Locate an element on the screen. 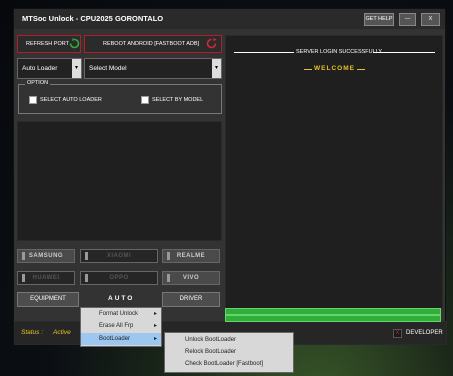  xiaomi-button: XIAOMI is located at coordinates (119, 256).